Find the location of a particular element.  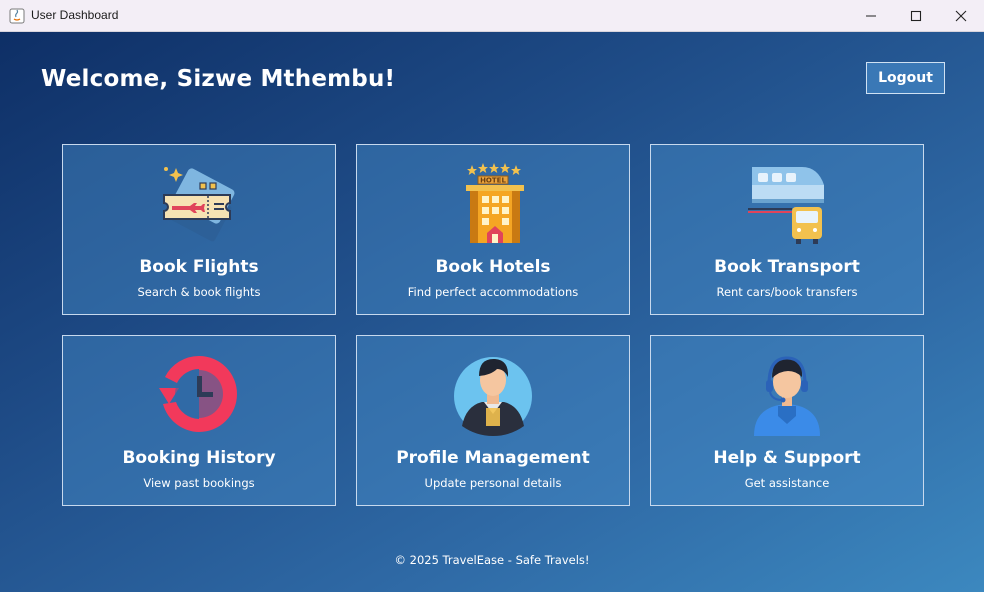

minimize-icon is located at coordinates (871, 16).